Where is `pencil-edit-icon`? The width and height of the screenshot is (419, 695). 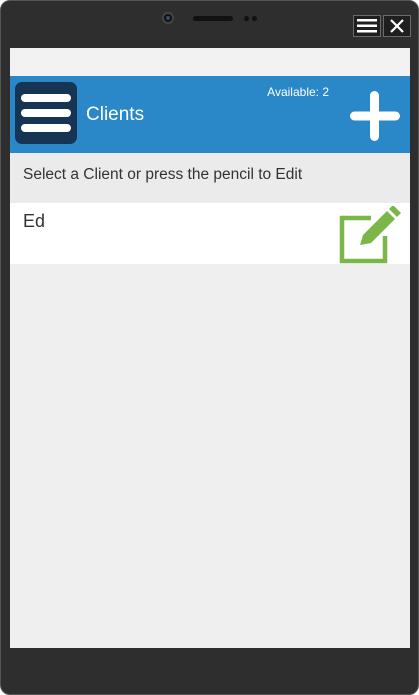
pencil-edit-icon is located at coordinates (370, 234).